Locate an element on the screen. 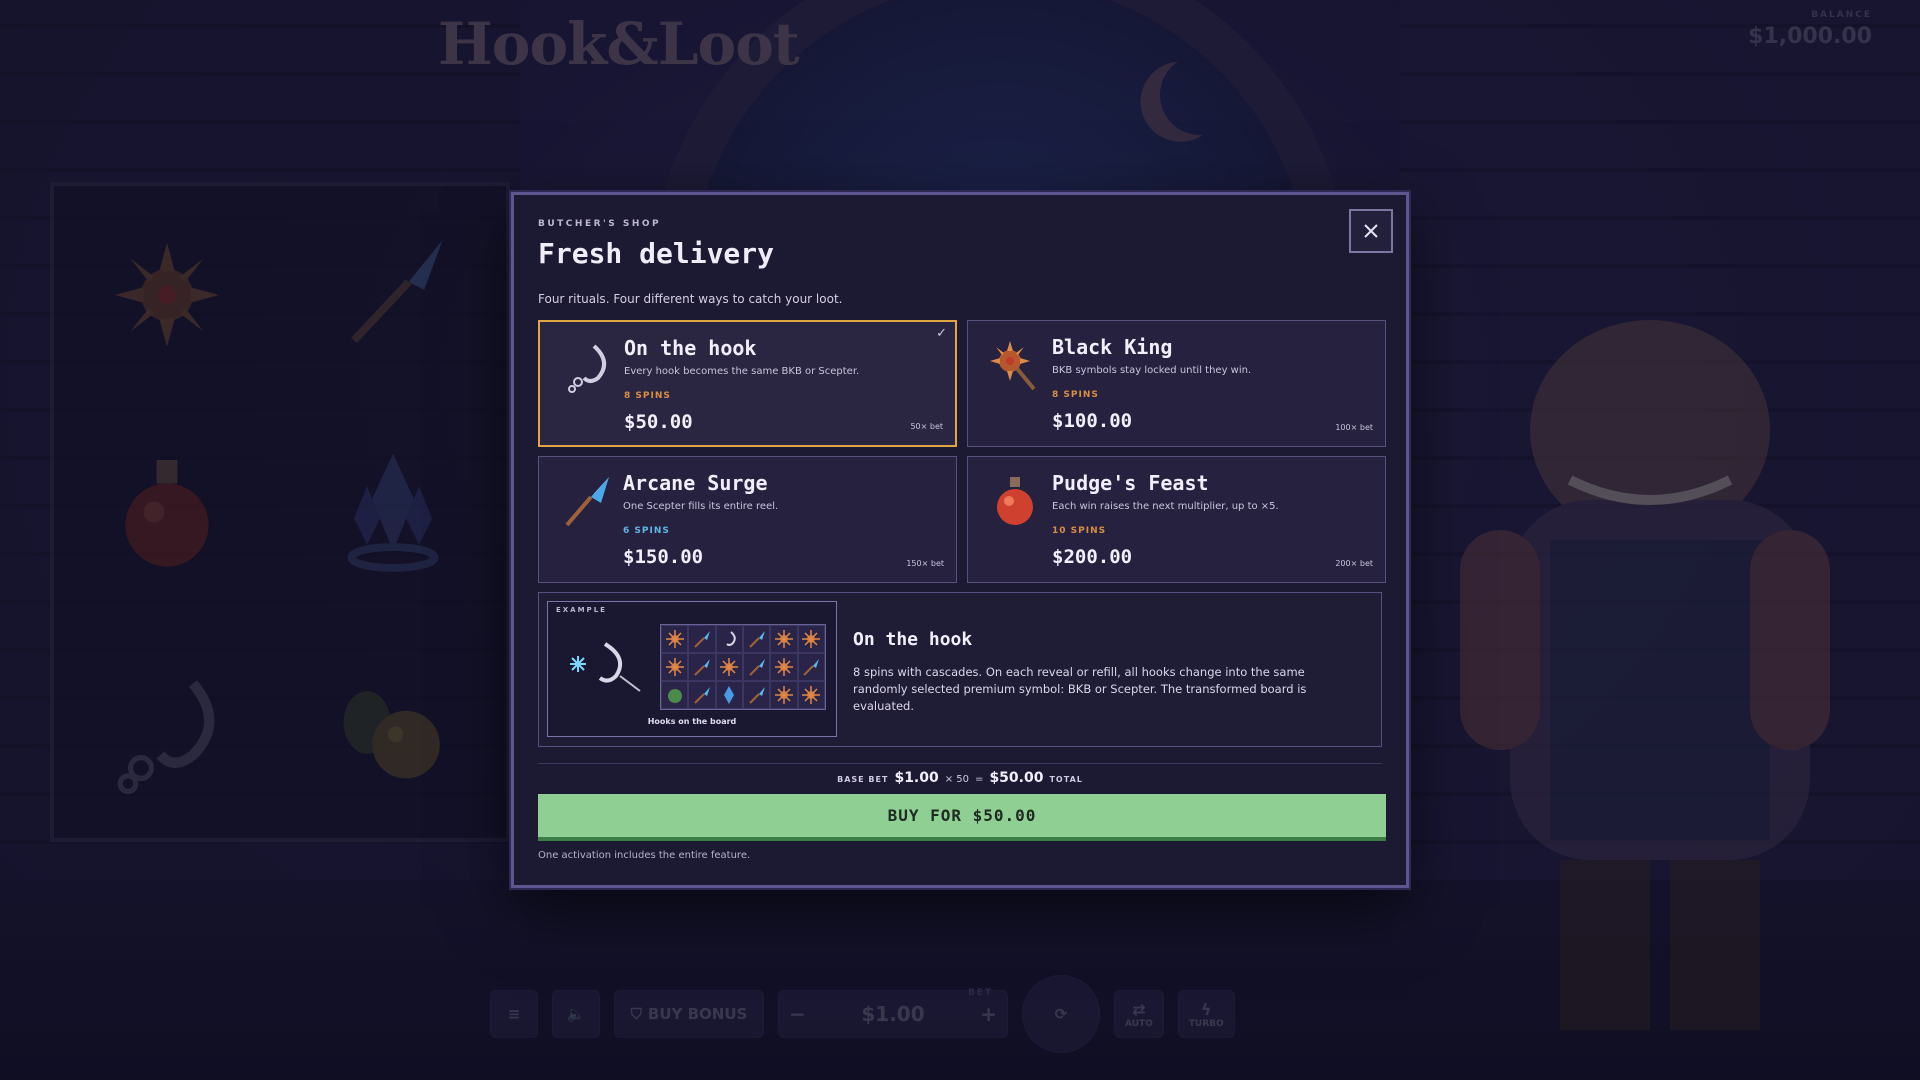 The image size is (1920, 1080). card-price: $150.00 is located at coordinates (663, 557).